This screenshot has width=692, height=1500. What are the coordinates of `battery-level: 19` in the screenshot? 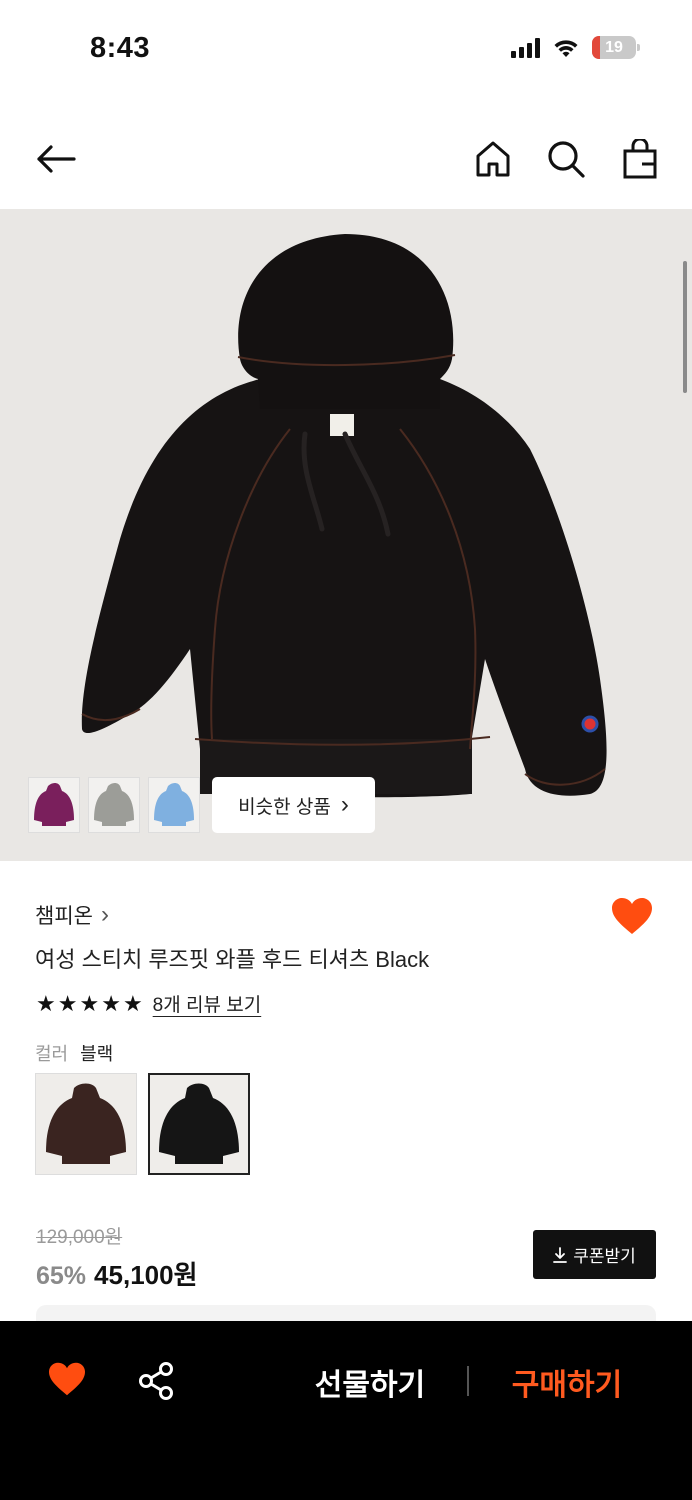 It's located at (614, 47).